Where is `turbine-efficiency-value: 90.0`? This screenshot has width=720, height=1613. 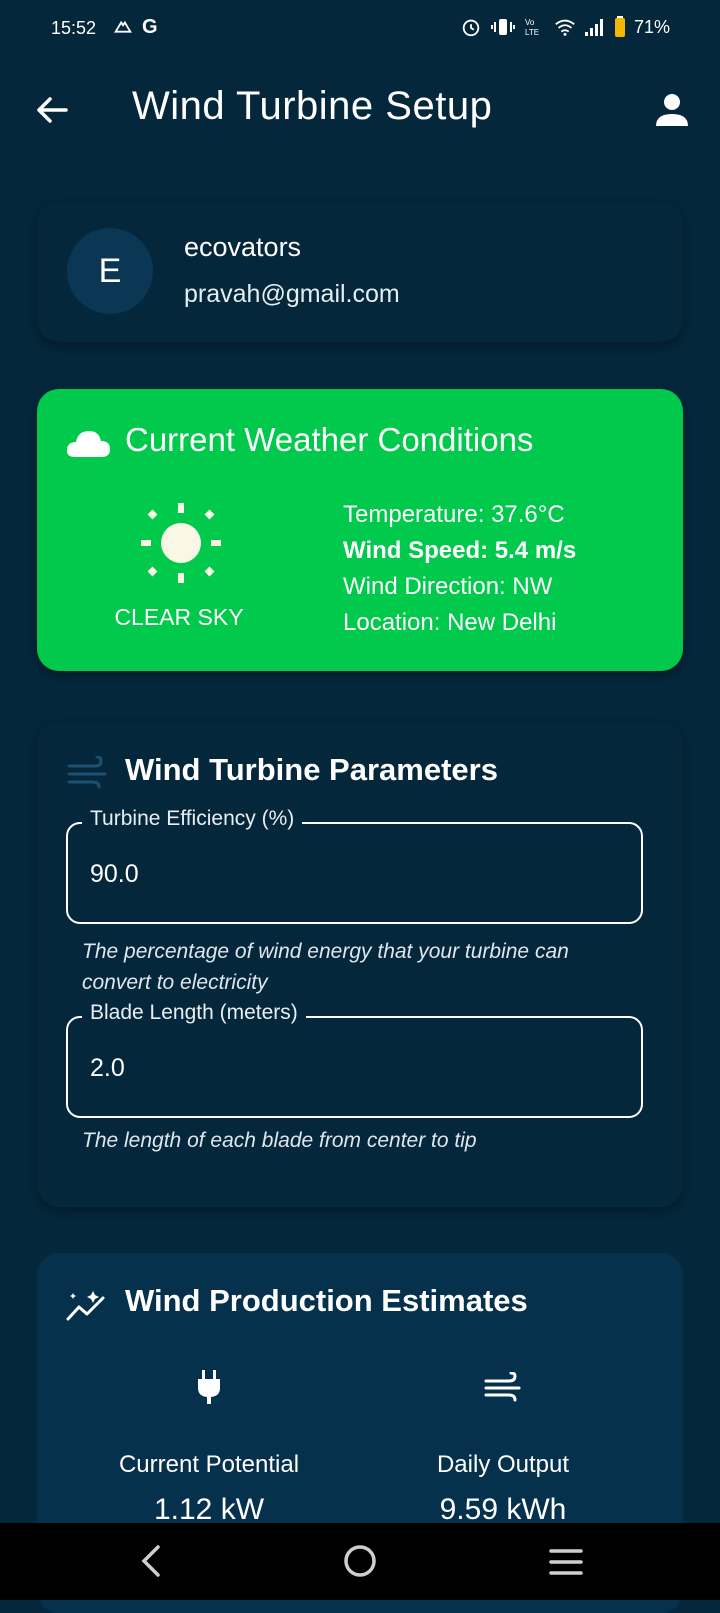 turbine-efficiency-value: 90.0 is located at coordinates (114, 874).